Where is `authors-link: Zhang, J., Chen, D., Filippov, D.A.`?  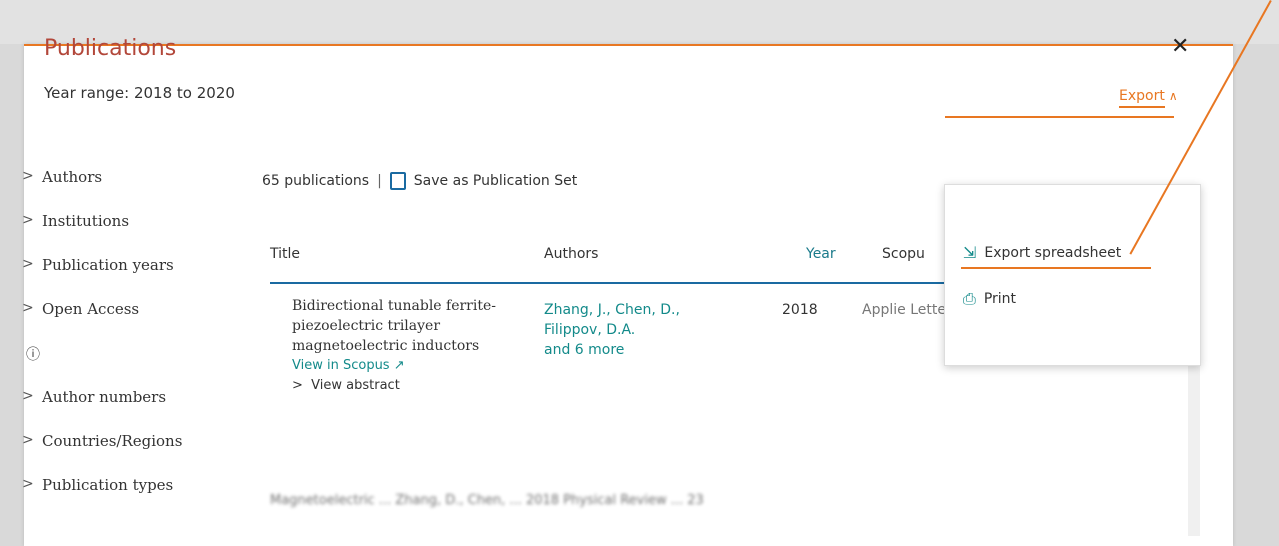 authors-link: Zhang, J., Chen, D., Filippov, D.A. is located at coordinates (629, 320).